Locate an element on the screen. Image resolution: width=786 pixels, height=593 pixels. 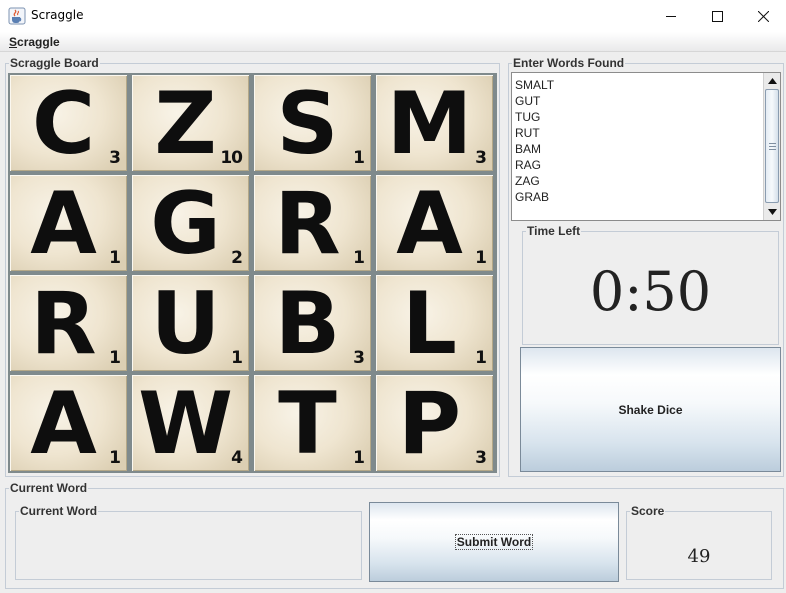
scroll-down-button is located at coordinates (772, 211).